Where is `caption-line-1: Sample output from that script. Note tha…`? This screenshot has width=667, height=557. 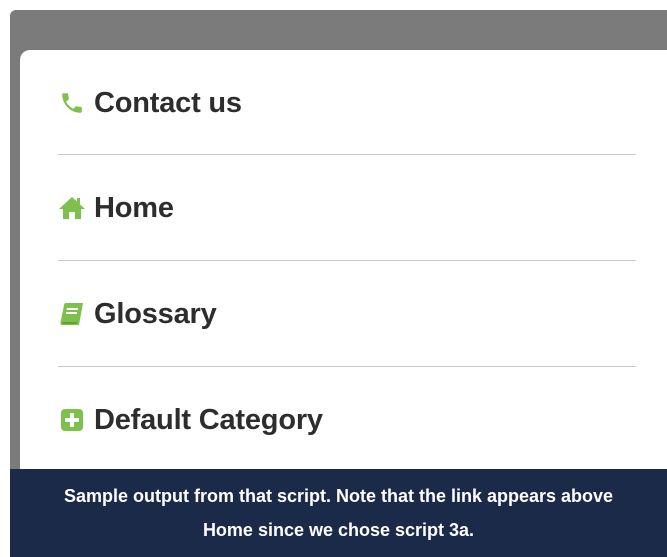
caption-line-1: Sample output from that script. Note tha… is located at coordinates (338, 496).